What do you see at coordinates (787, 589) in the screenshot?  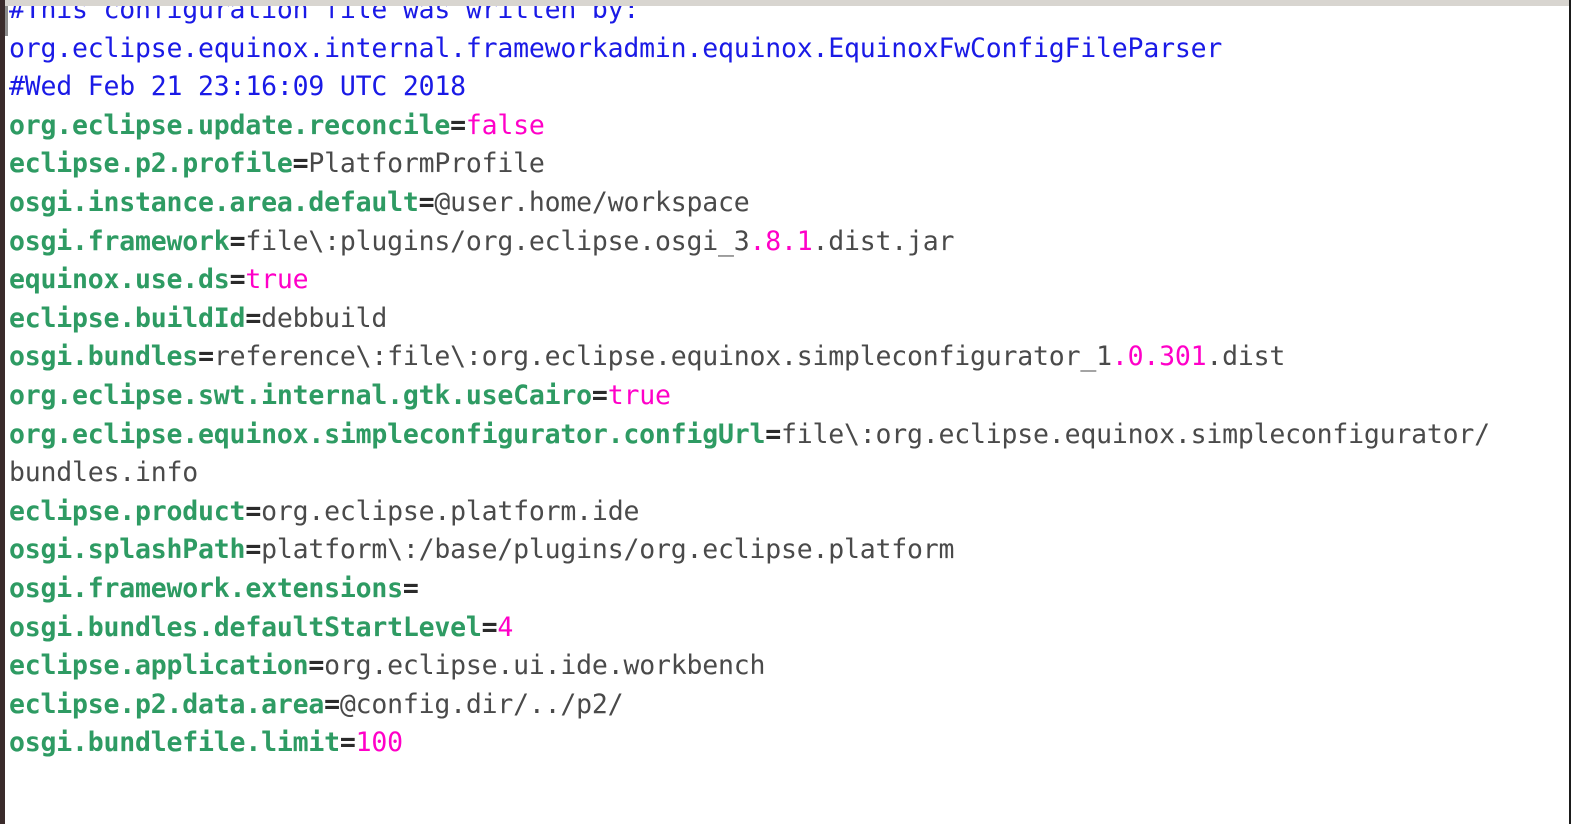 I see `code-line: osgi.framework.extensions=` at bounding box center [787, 589].